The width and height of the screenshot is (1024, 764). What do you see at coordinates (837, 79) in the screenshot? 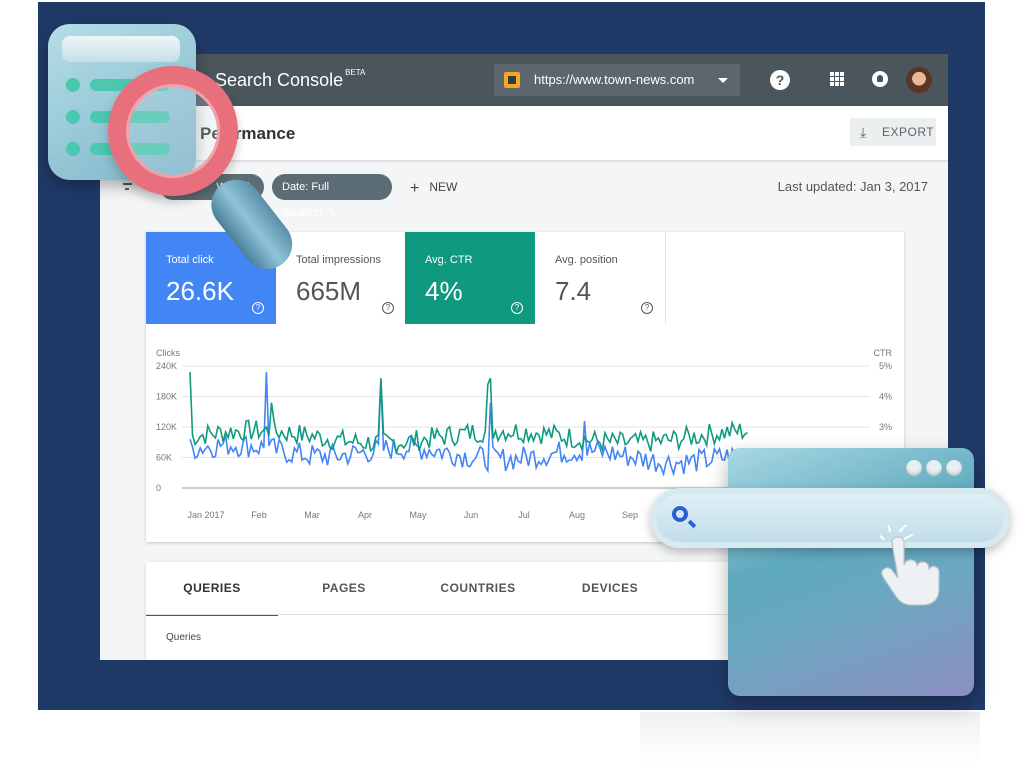
I see `apps-grid-icon` at bounding box center [837, 79].